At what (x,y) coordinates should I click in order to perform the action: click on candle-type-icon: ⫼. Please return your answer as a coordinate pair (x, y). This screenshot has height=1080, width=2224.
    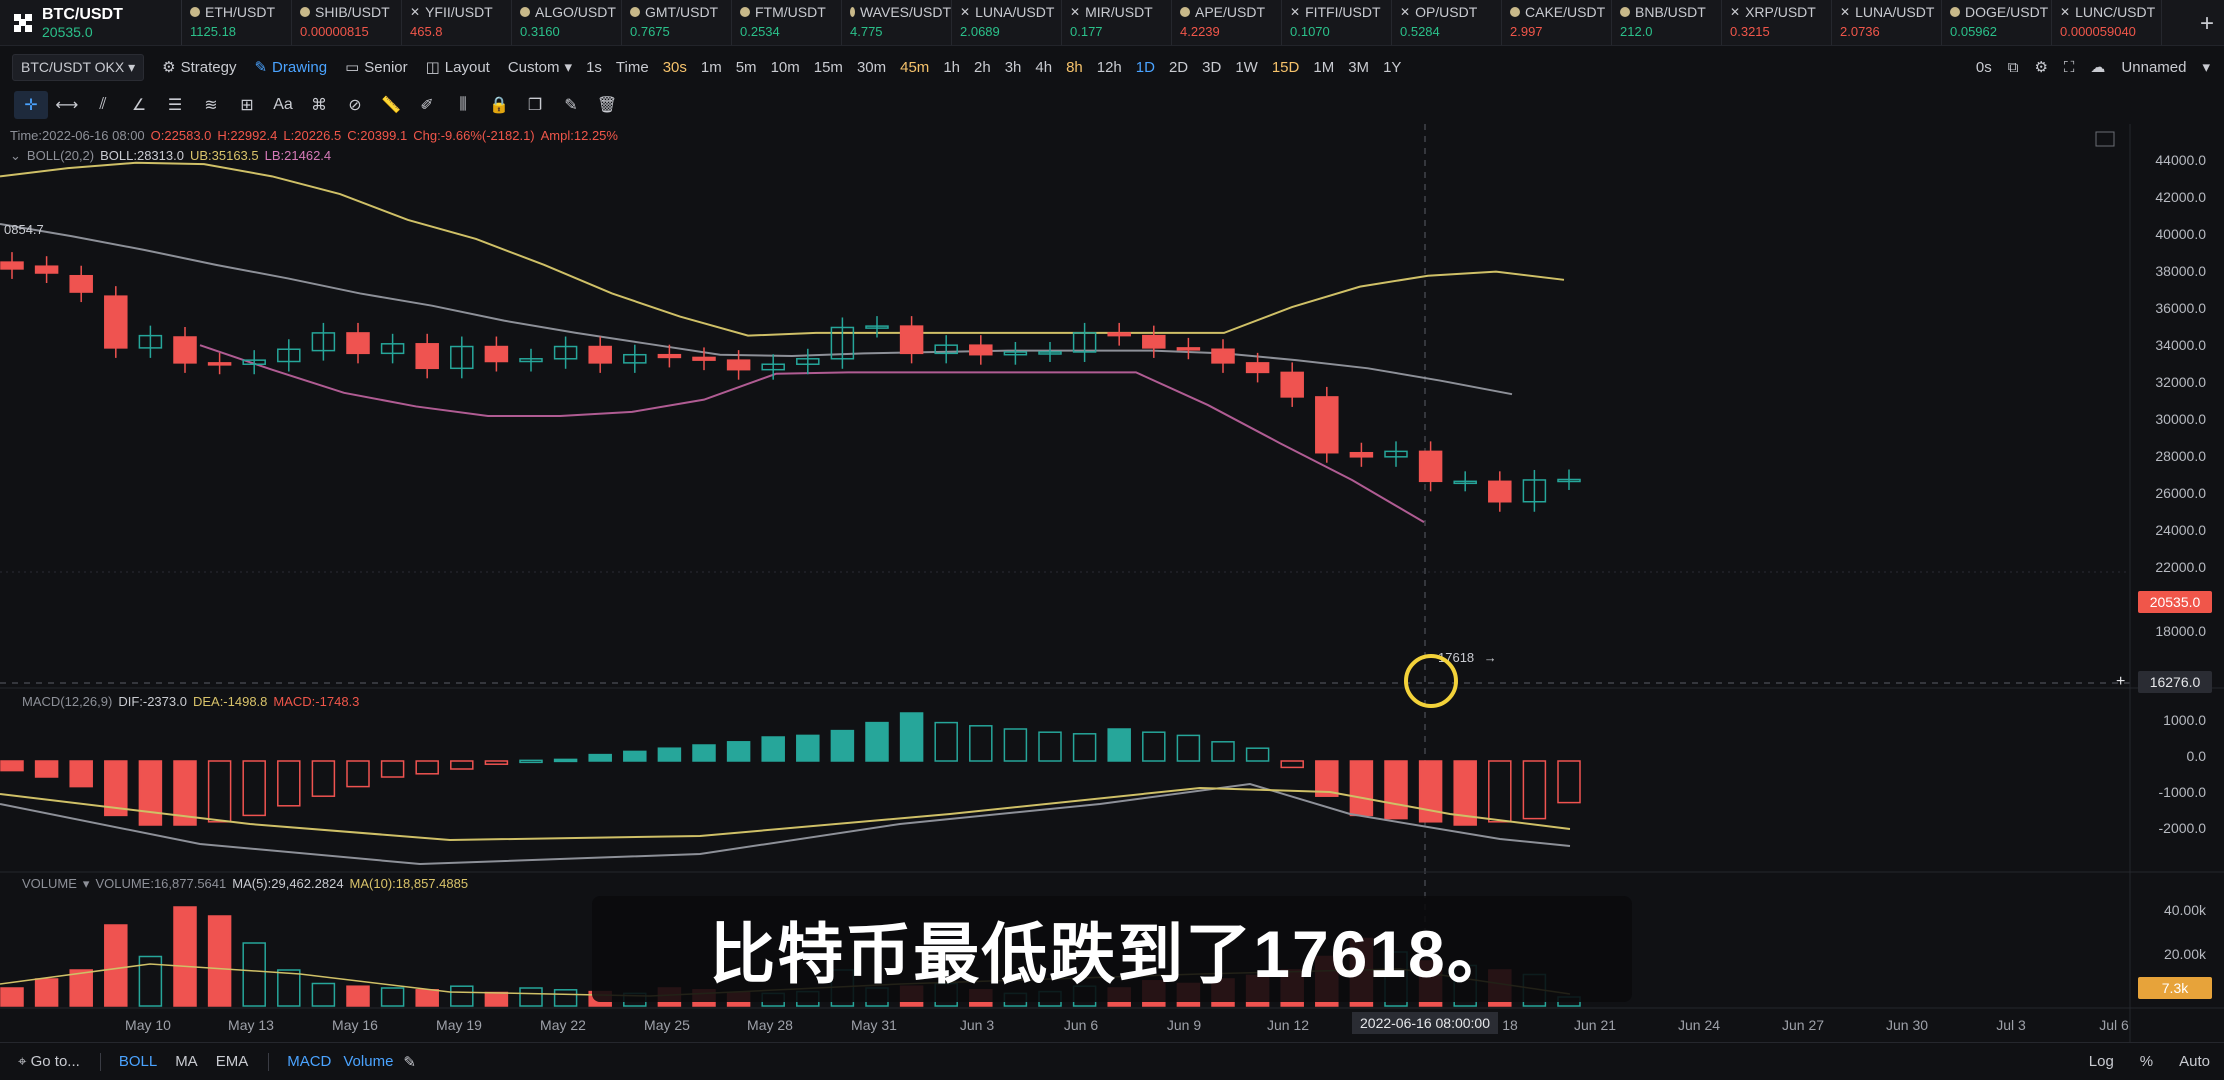
    Looking at the image, I should click on (463, 105).